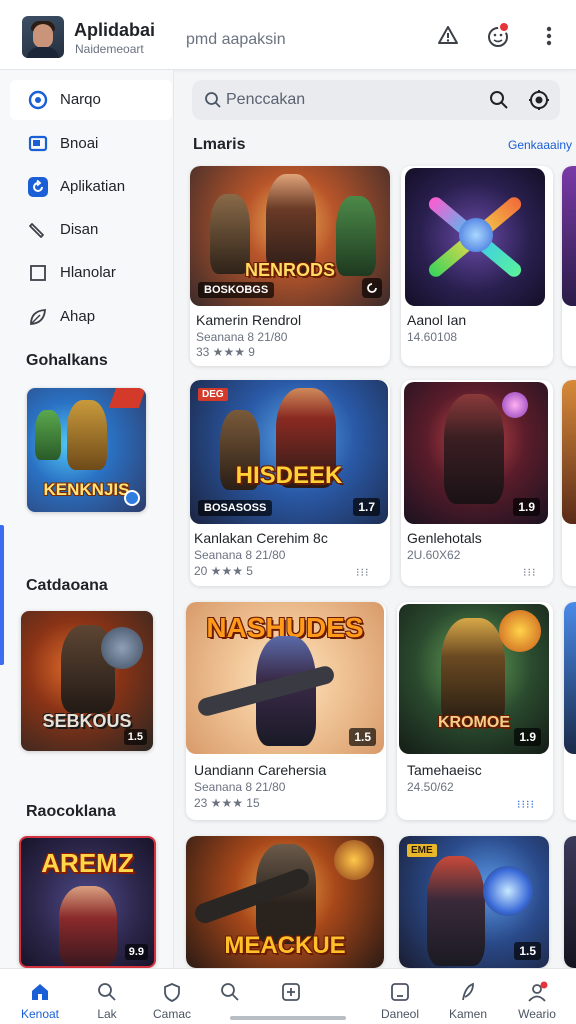  Describe the element at coordinates (285, 678) in the screenshot. I see `game-thumbnail: NASHUDES 1.5` at that location.